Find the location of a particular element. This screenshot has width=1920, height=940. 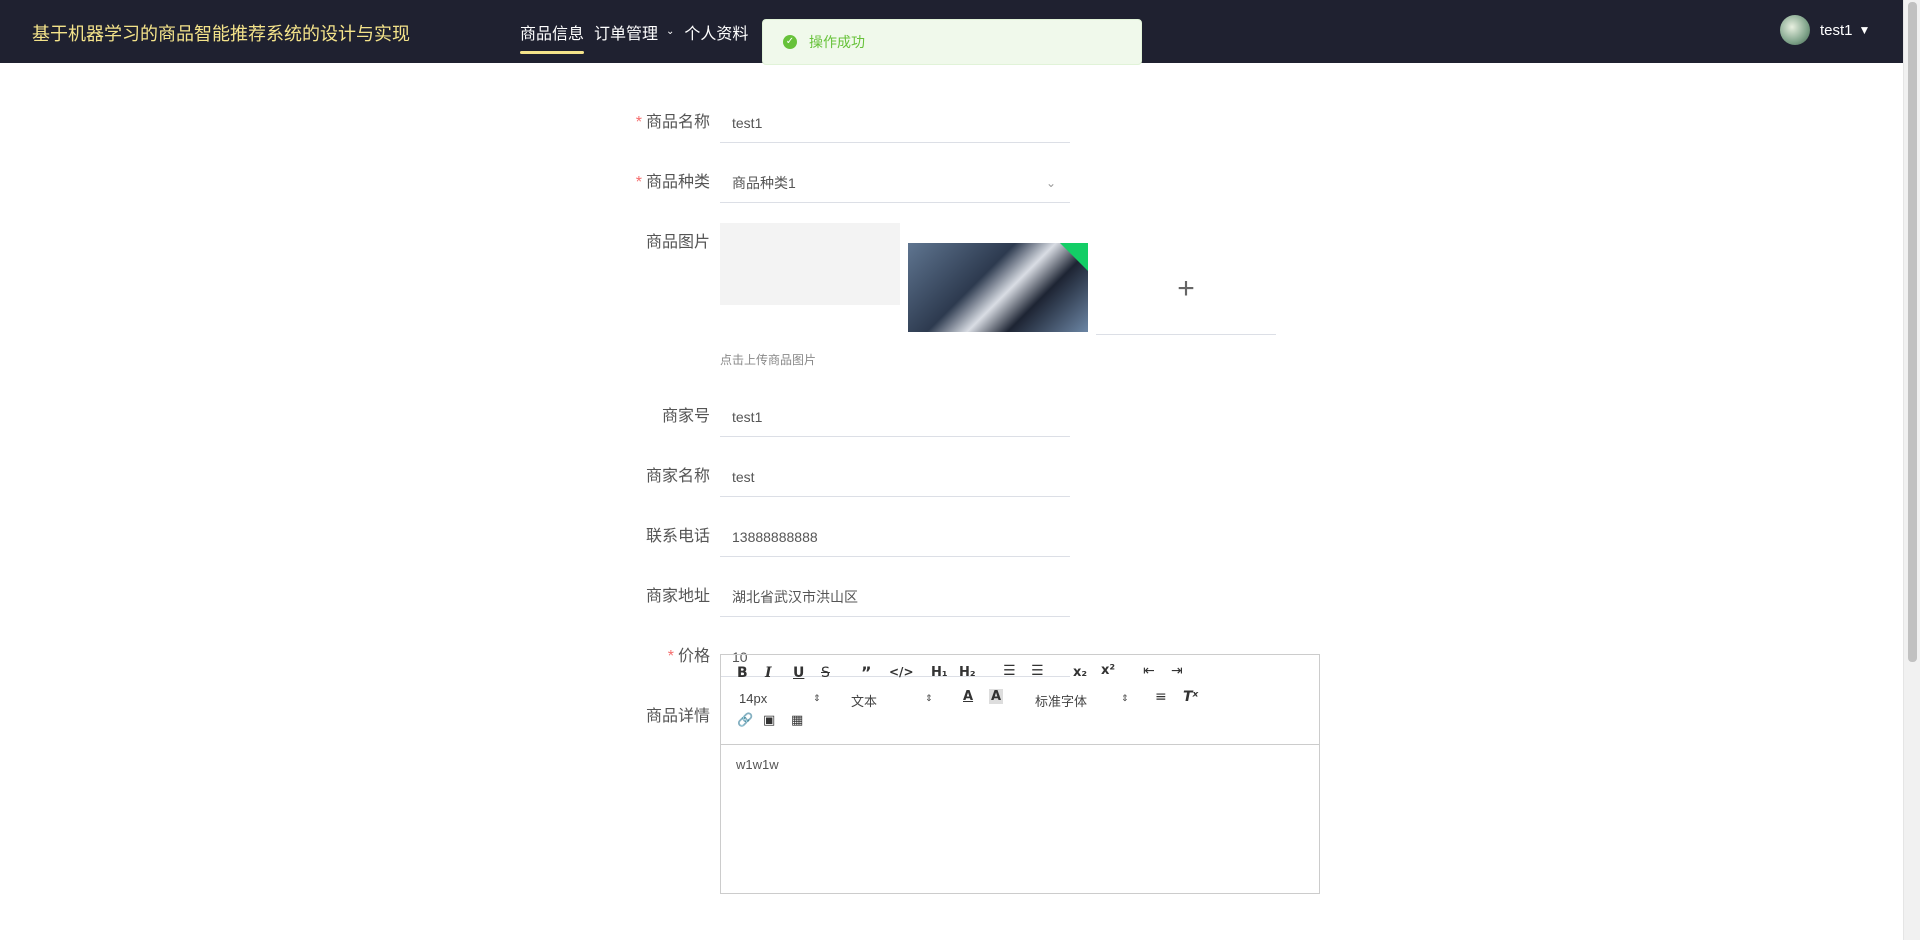

app-title: 基于机器学习的商品智能推荐系统的设计与实现 is located at coordinates (221, 34).